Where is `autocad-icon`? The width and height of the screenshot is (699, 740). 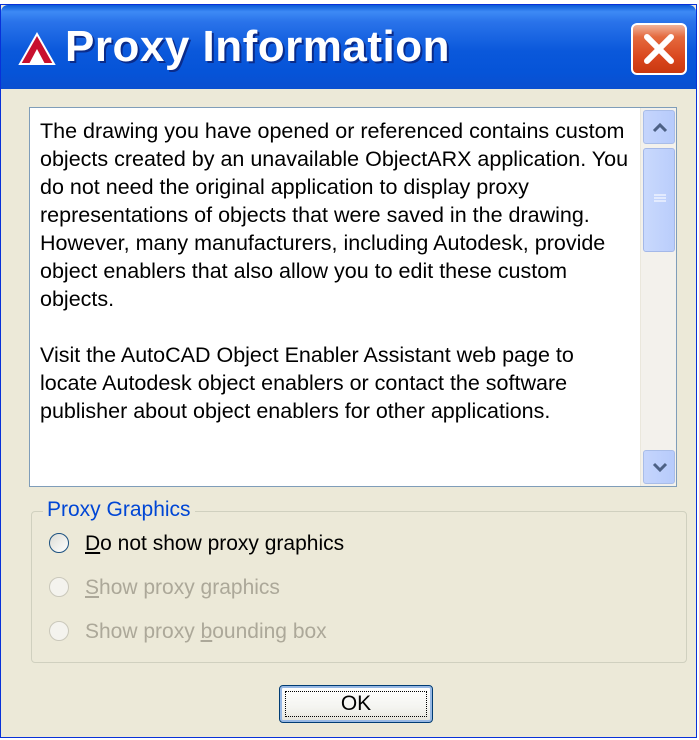 autocad-icon is located at coordinates (37, 48).